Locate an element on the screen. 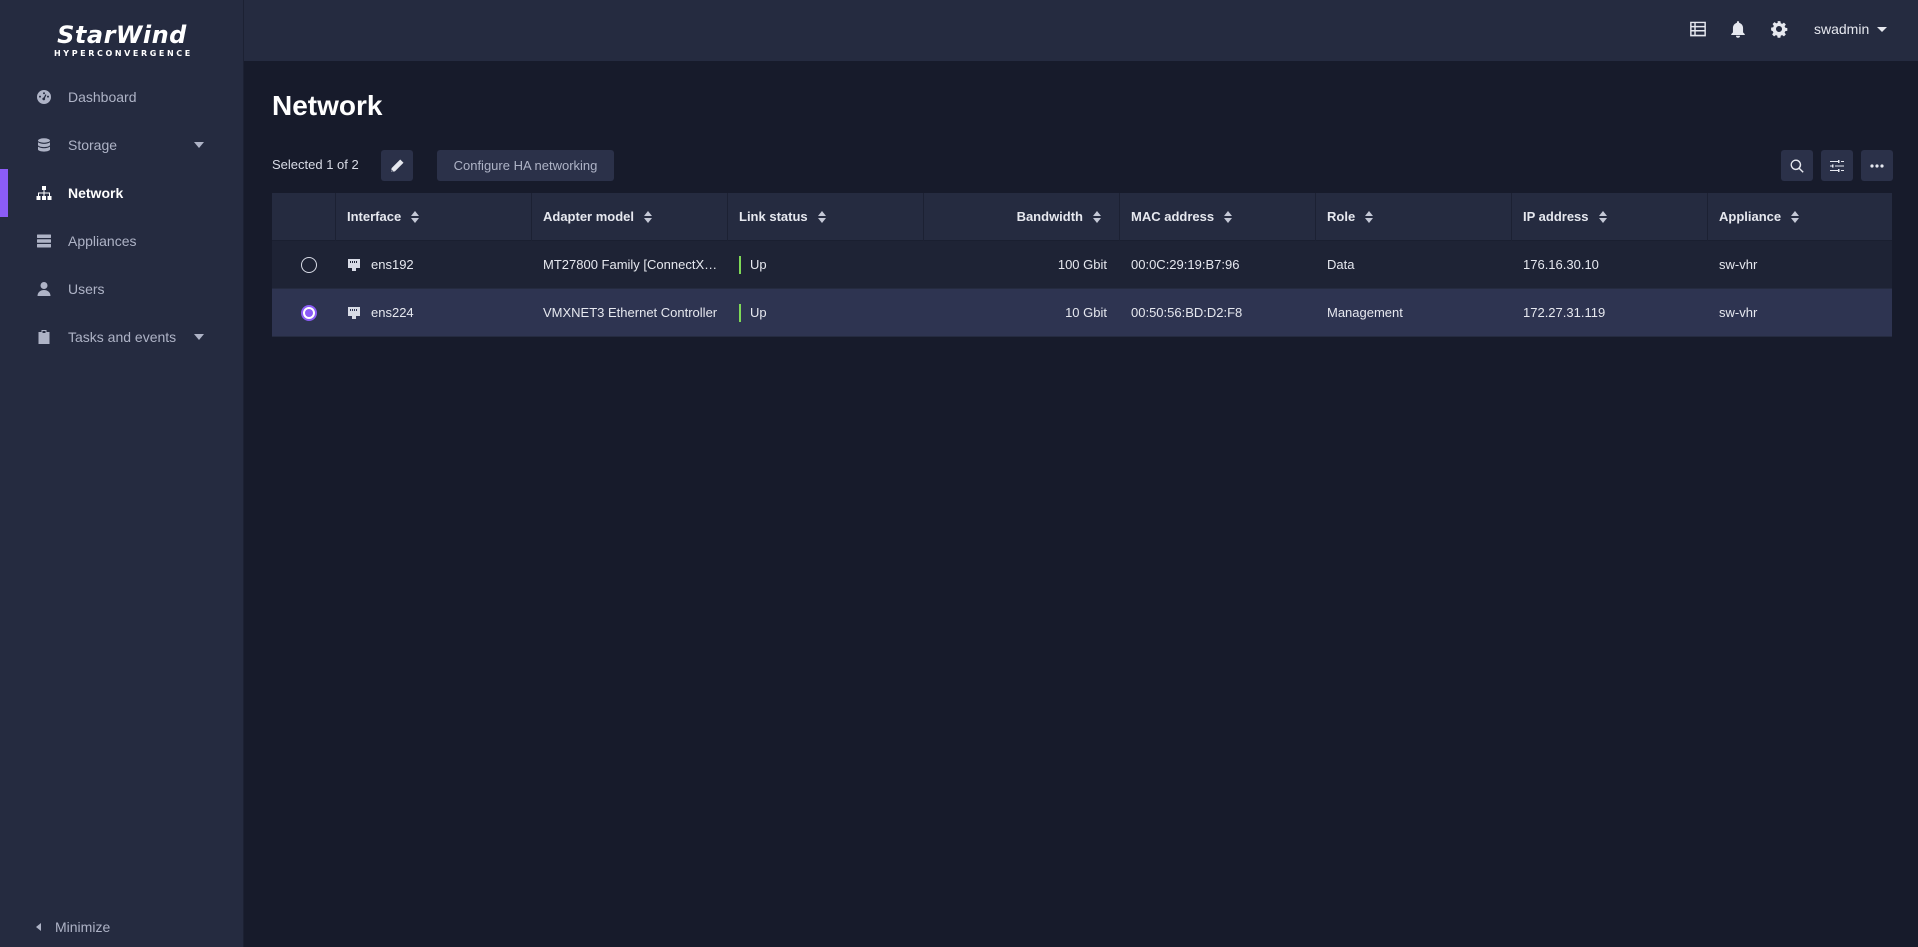 The width and height of the screenshot is (1918, 947). search-button is located at coordinates (1797, 165).